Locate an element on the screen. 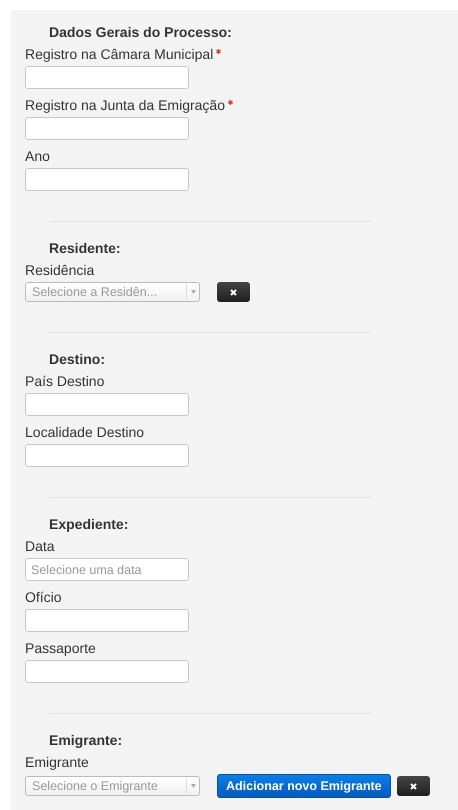 Image resolution: width=458 pixels, height=810 pixels. field-label: Emigrante is located at coordinates (57, 762).